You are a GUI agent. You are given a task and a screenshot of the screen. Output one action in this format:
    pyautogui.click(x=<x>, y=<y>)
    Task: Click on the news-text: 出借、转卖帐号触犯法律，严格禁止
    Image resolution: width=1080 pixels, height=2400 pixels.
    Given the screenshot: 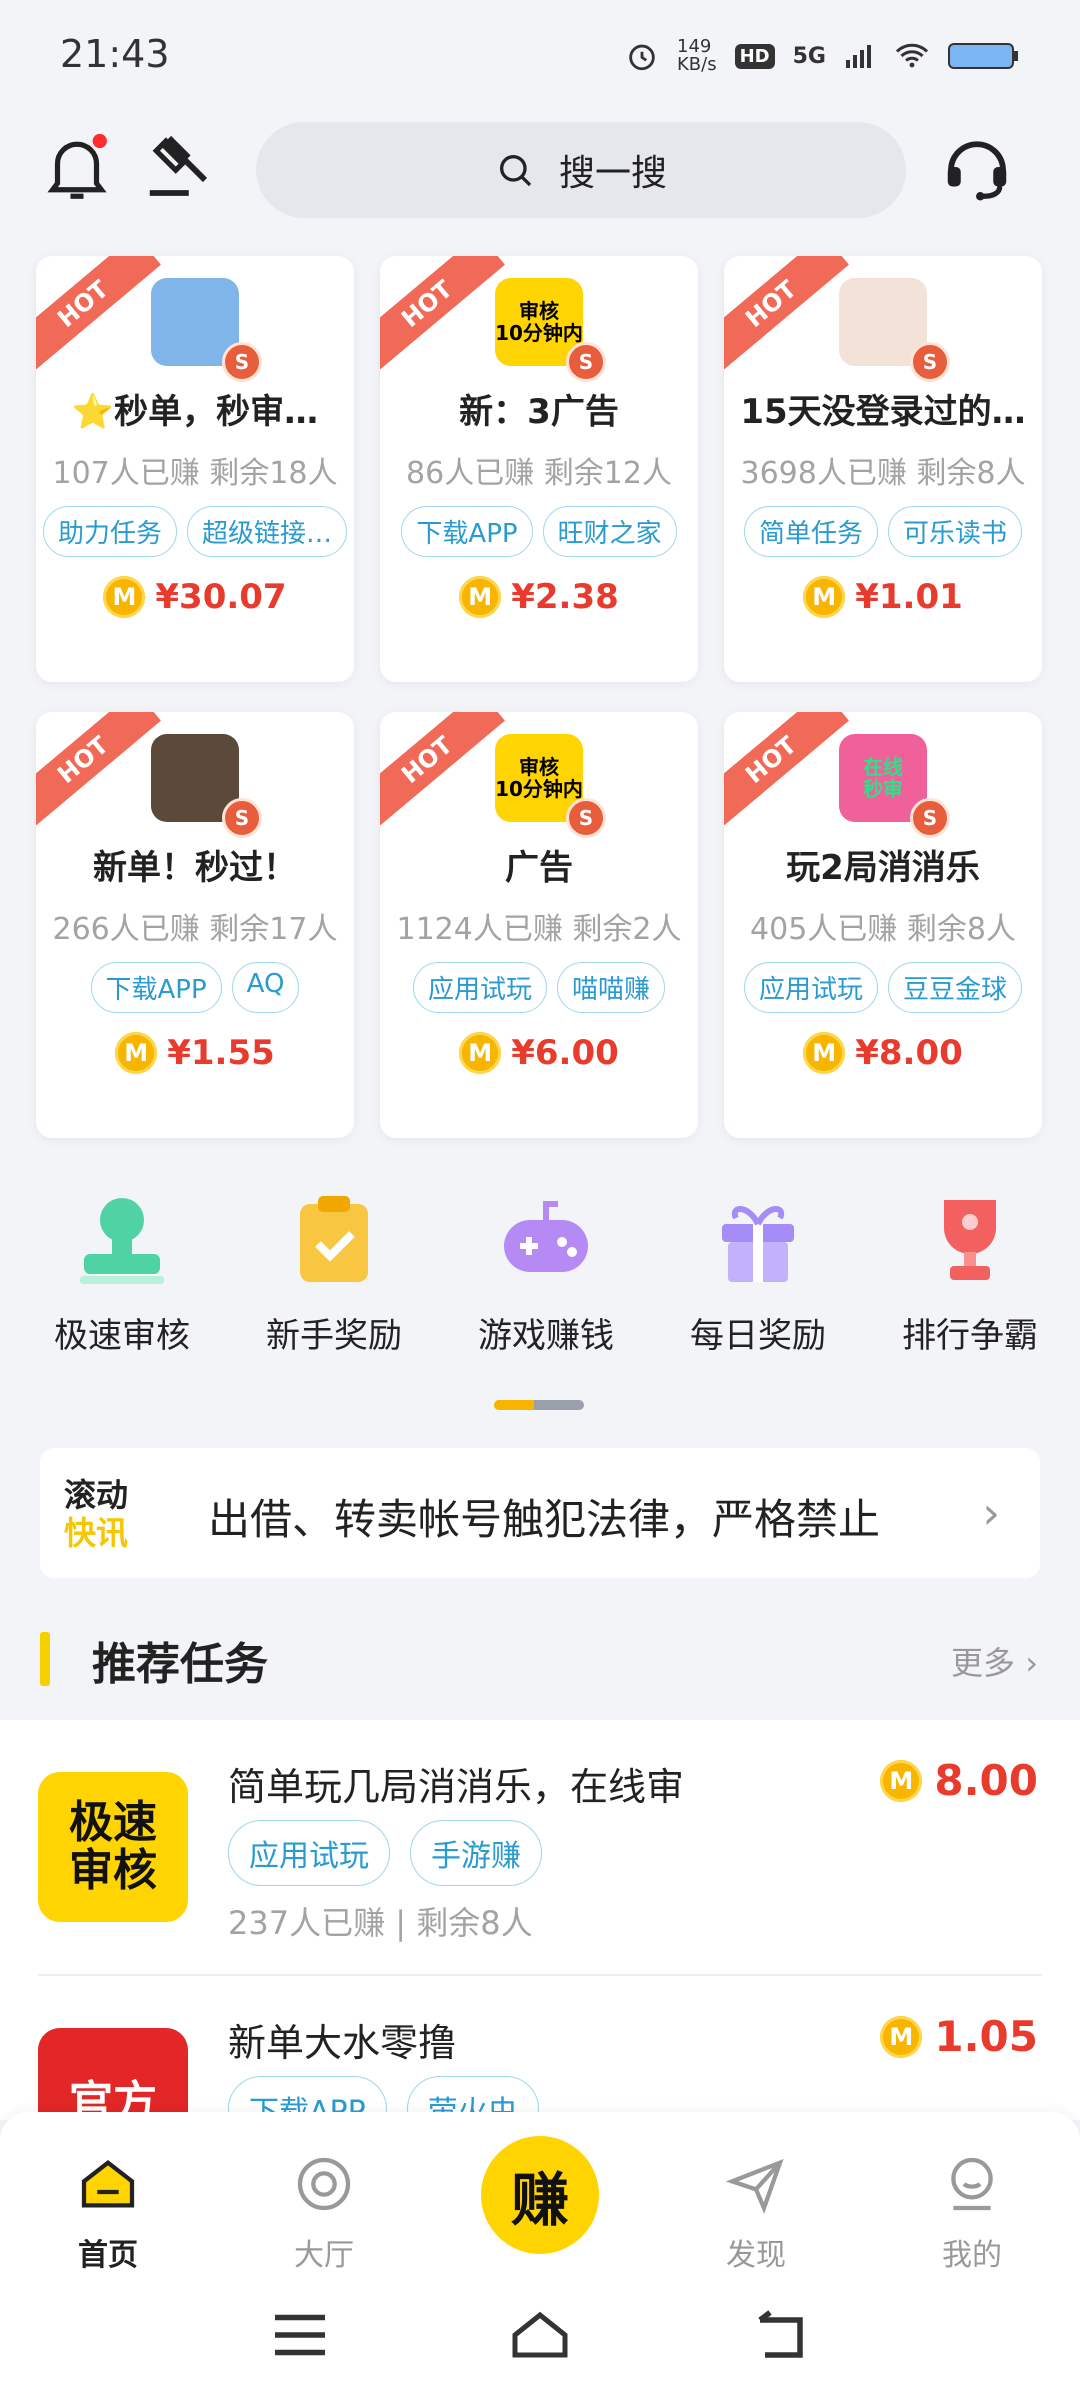 What is the action you would take?
    pyautogui.click(x=544, y=1519)
    